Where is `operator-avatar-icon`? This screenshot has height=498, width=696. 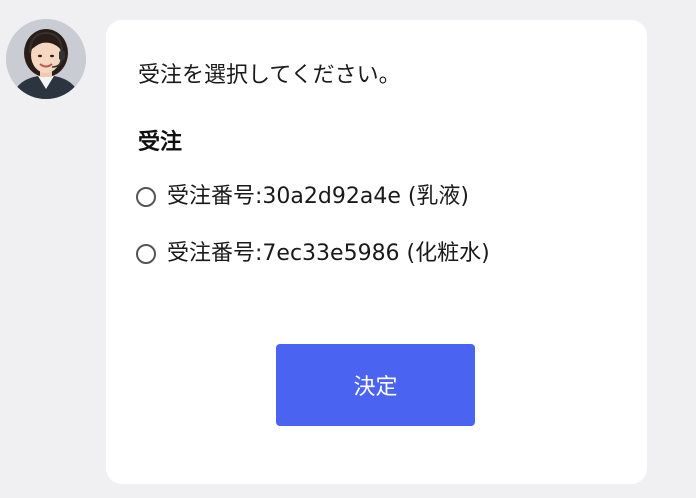 operator-avatar-icon is located at coordinates (46, 59).